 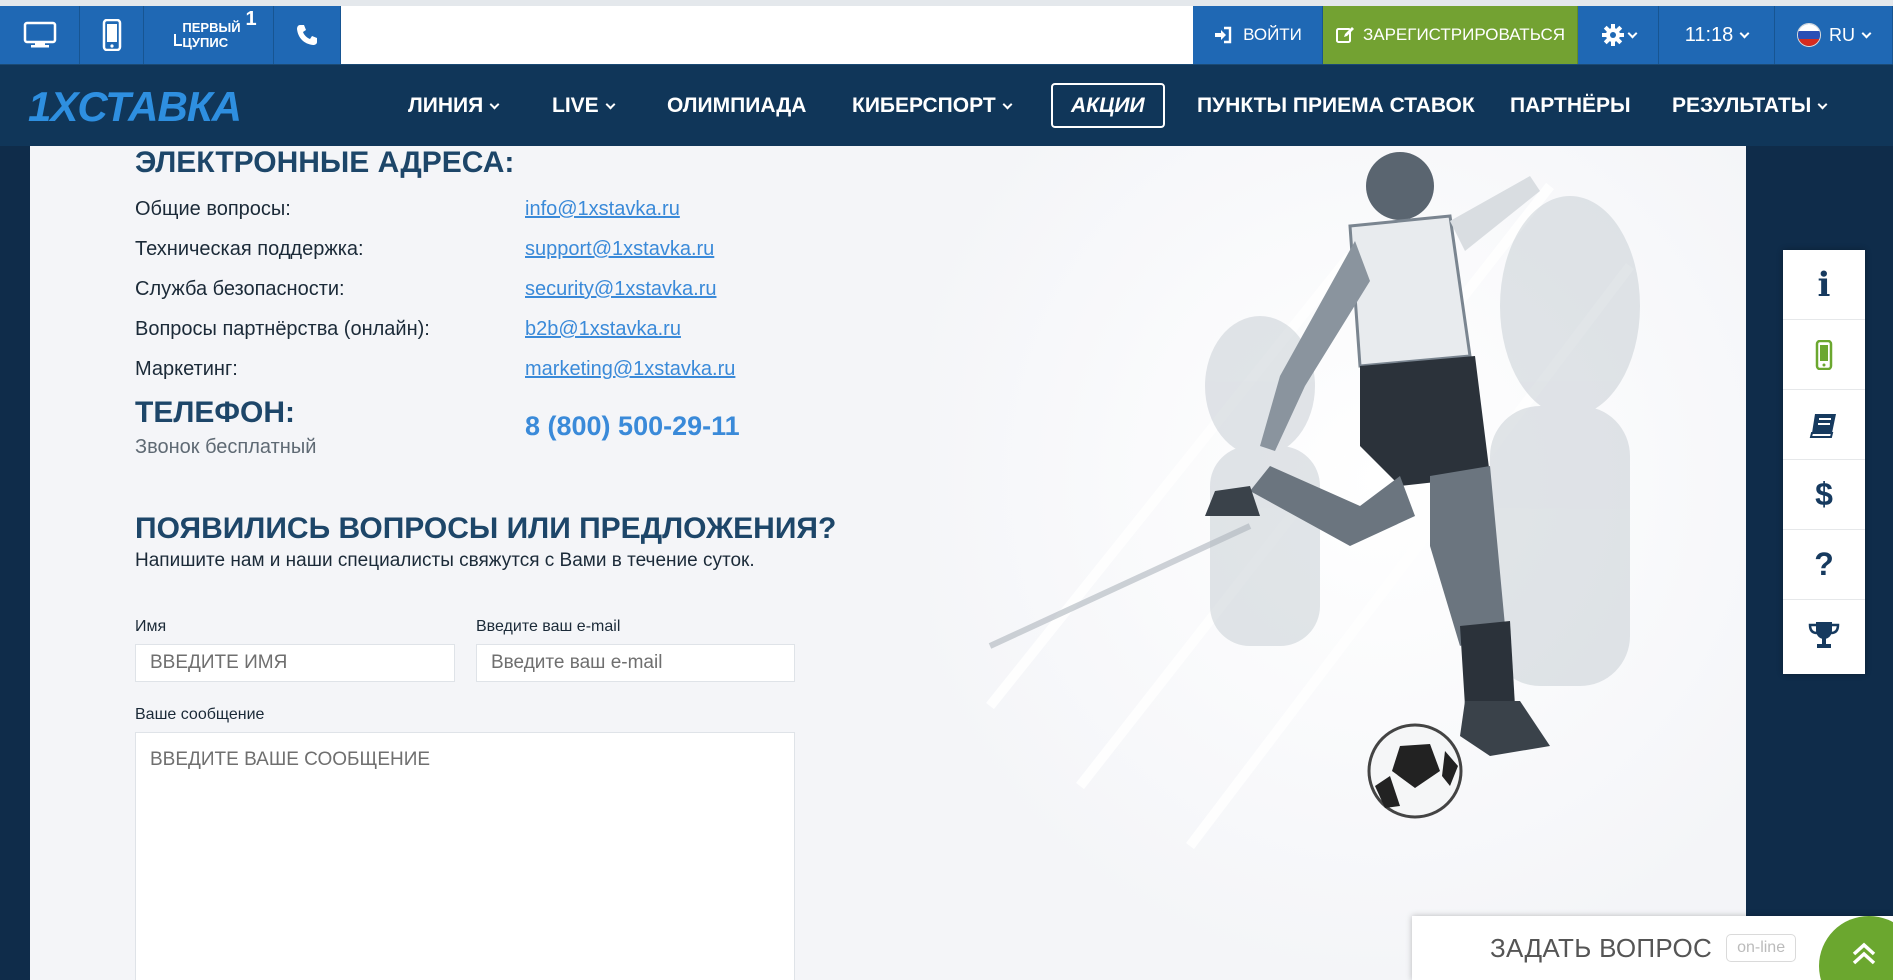 What do you see at coordinates (486, 528) in the screenshot?
I see `feedback-heading: ПОЯВИЛИСЬ ВОПРОСЫ ИЛИ ПРЕДЛОЖЕНИЯ?` at bounding box center [486, 528].